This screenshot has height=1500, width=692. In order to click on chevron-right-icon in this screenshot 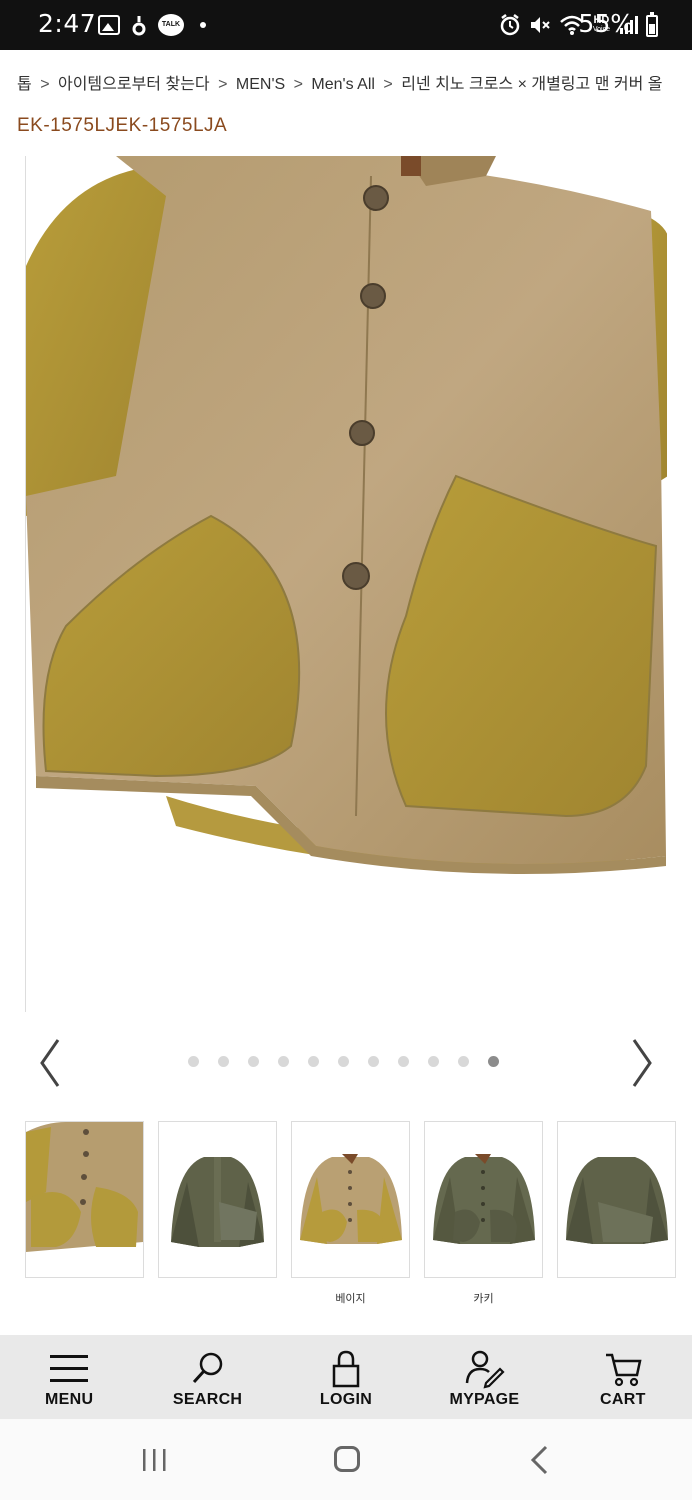, I will do `click(641, 1063)`.